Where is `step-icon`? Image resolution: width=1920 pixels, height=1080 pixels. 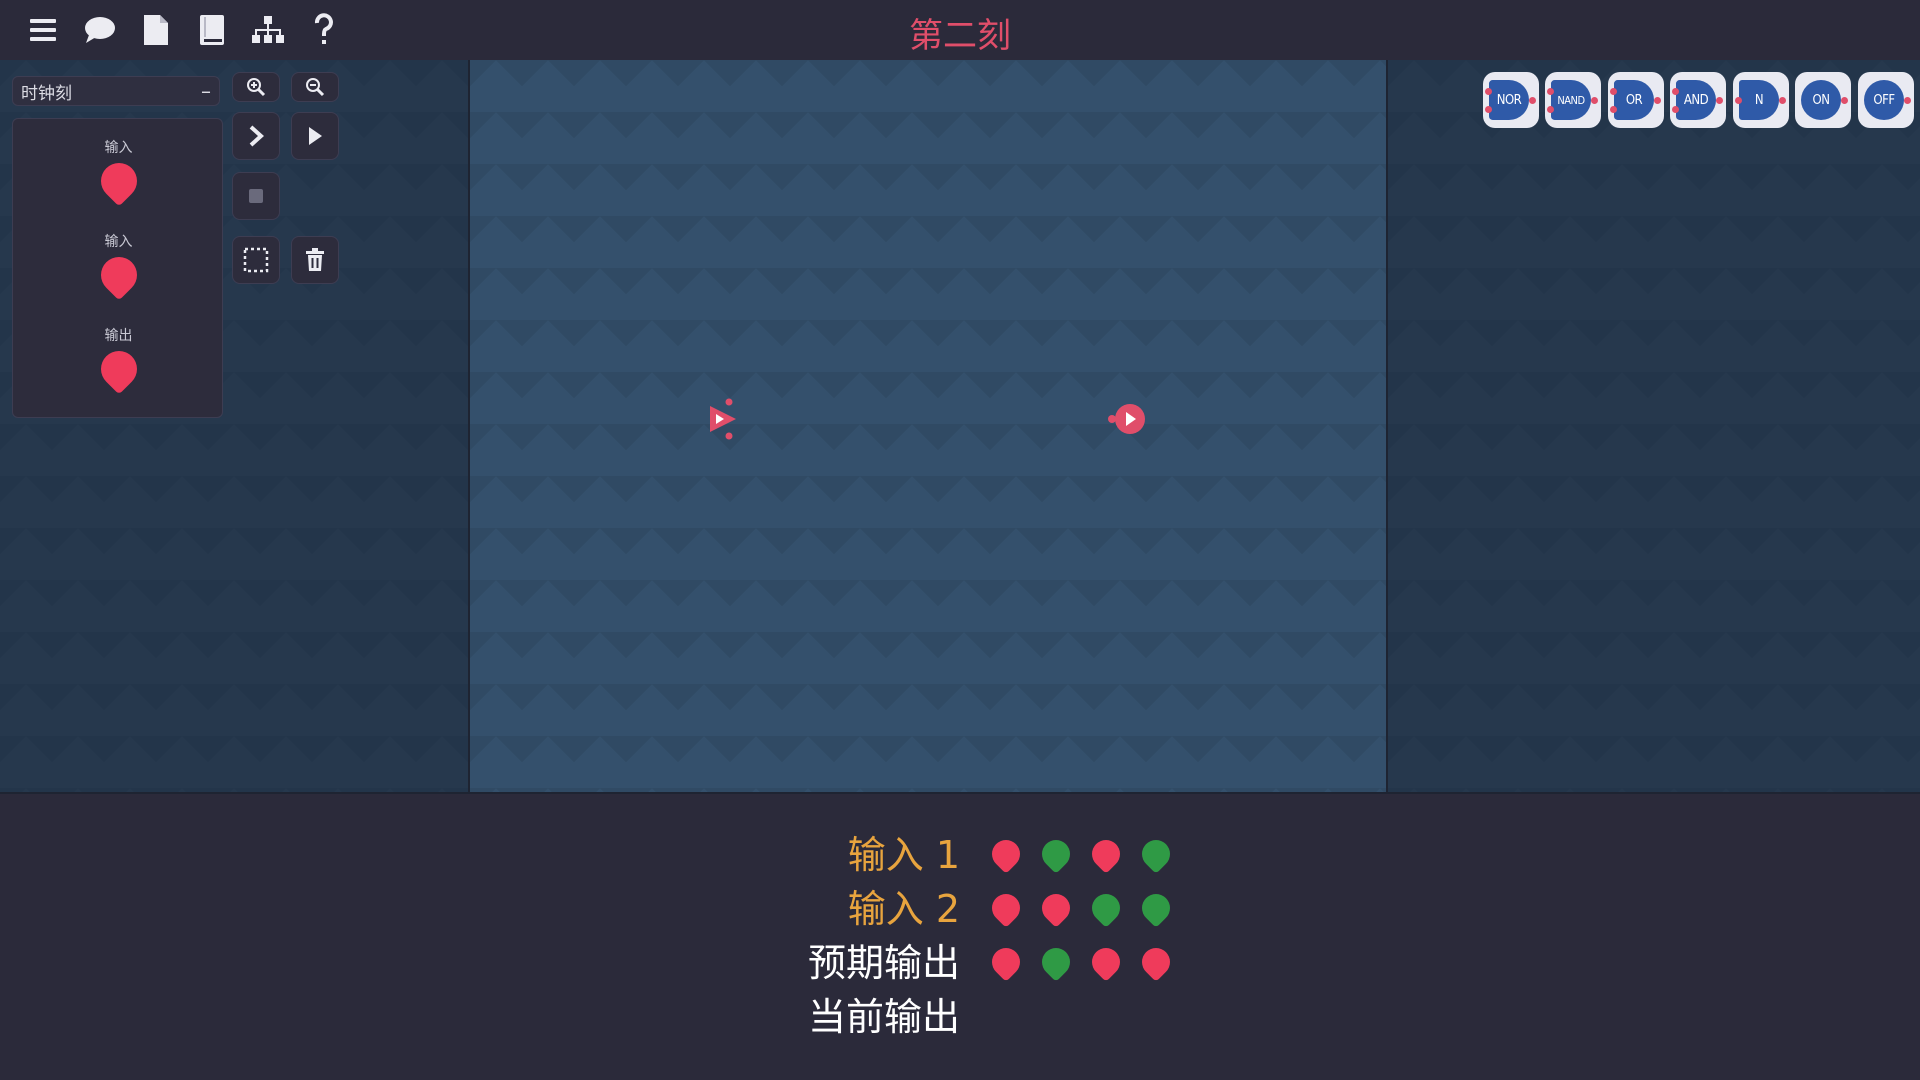 step-icon is located at coordinates (256, 136).